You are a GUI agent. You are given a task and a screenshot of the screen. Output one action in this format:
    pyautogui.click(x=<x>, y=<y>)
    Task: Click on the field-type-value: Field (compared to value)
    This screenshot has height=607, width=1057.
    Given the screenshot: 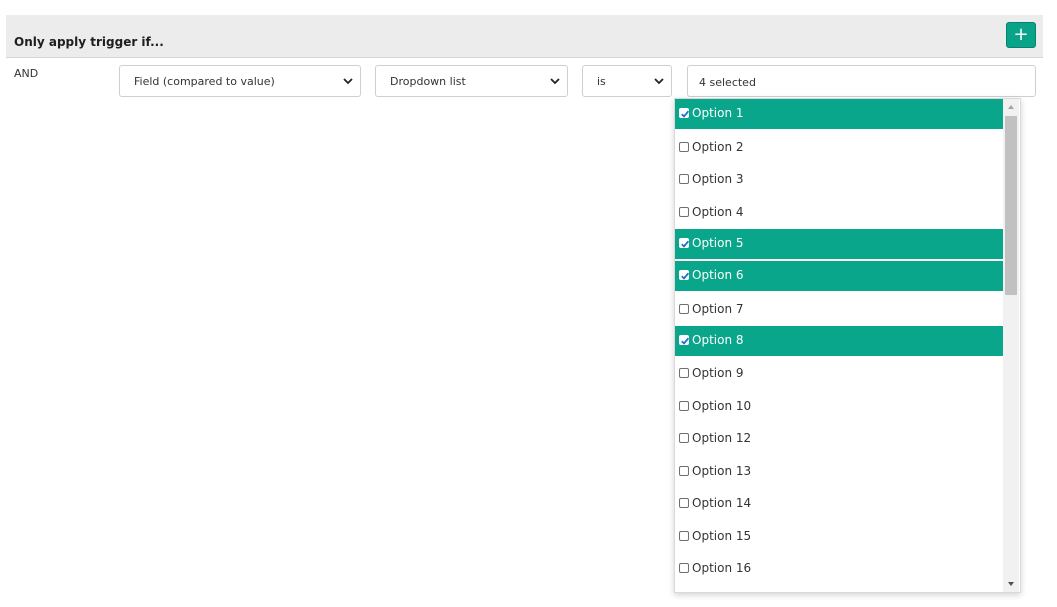 What is the action you would take?
    pyautogui.click(x=204, y=81)
    